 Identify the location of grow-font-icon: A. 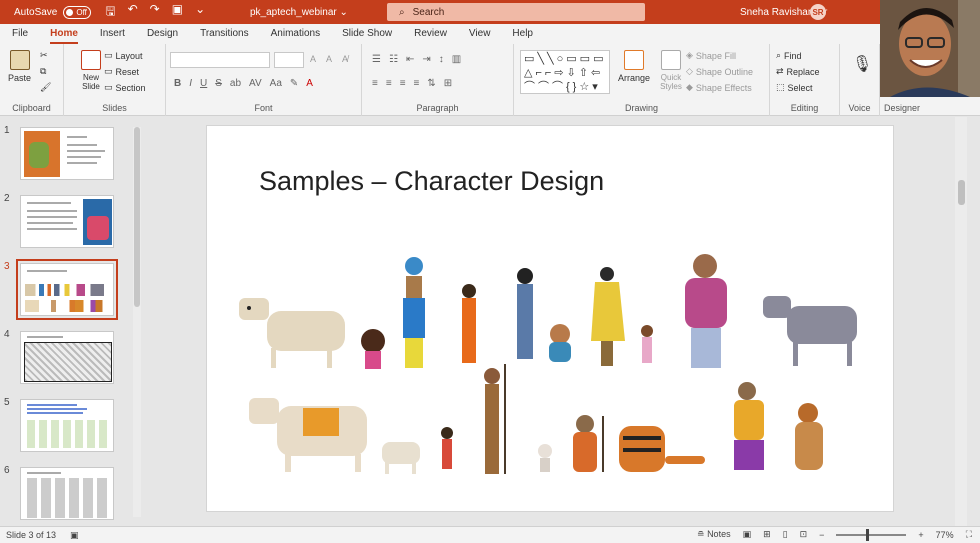
(313, 59).